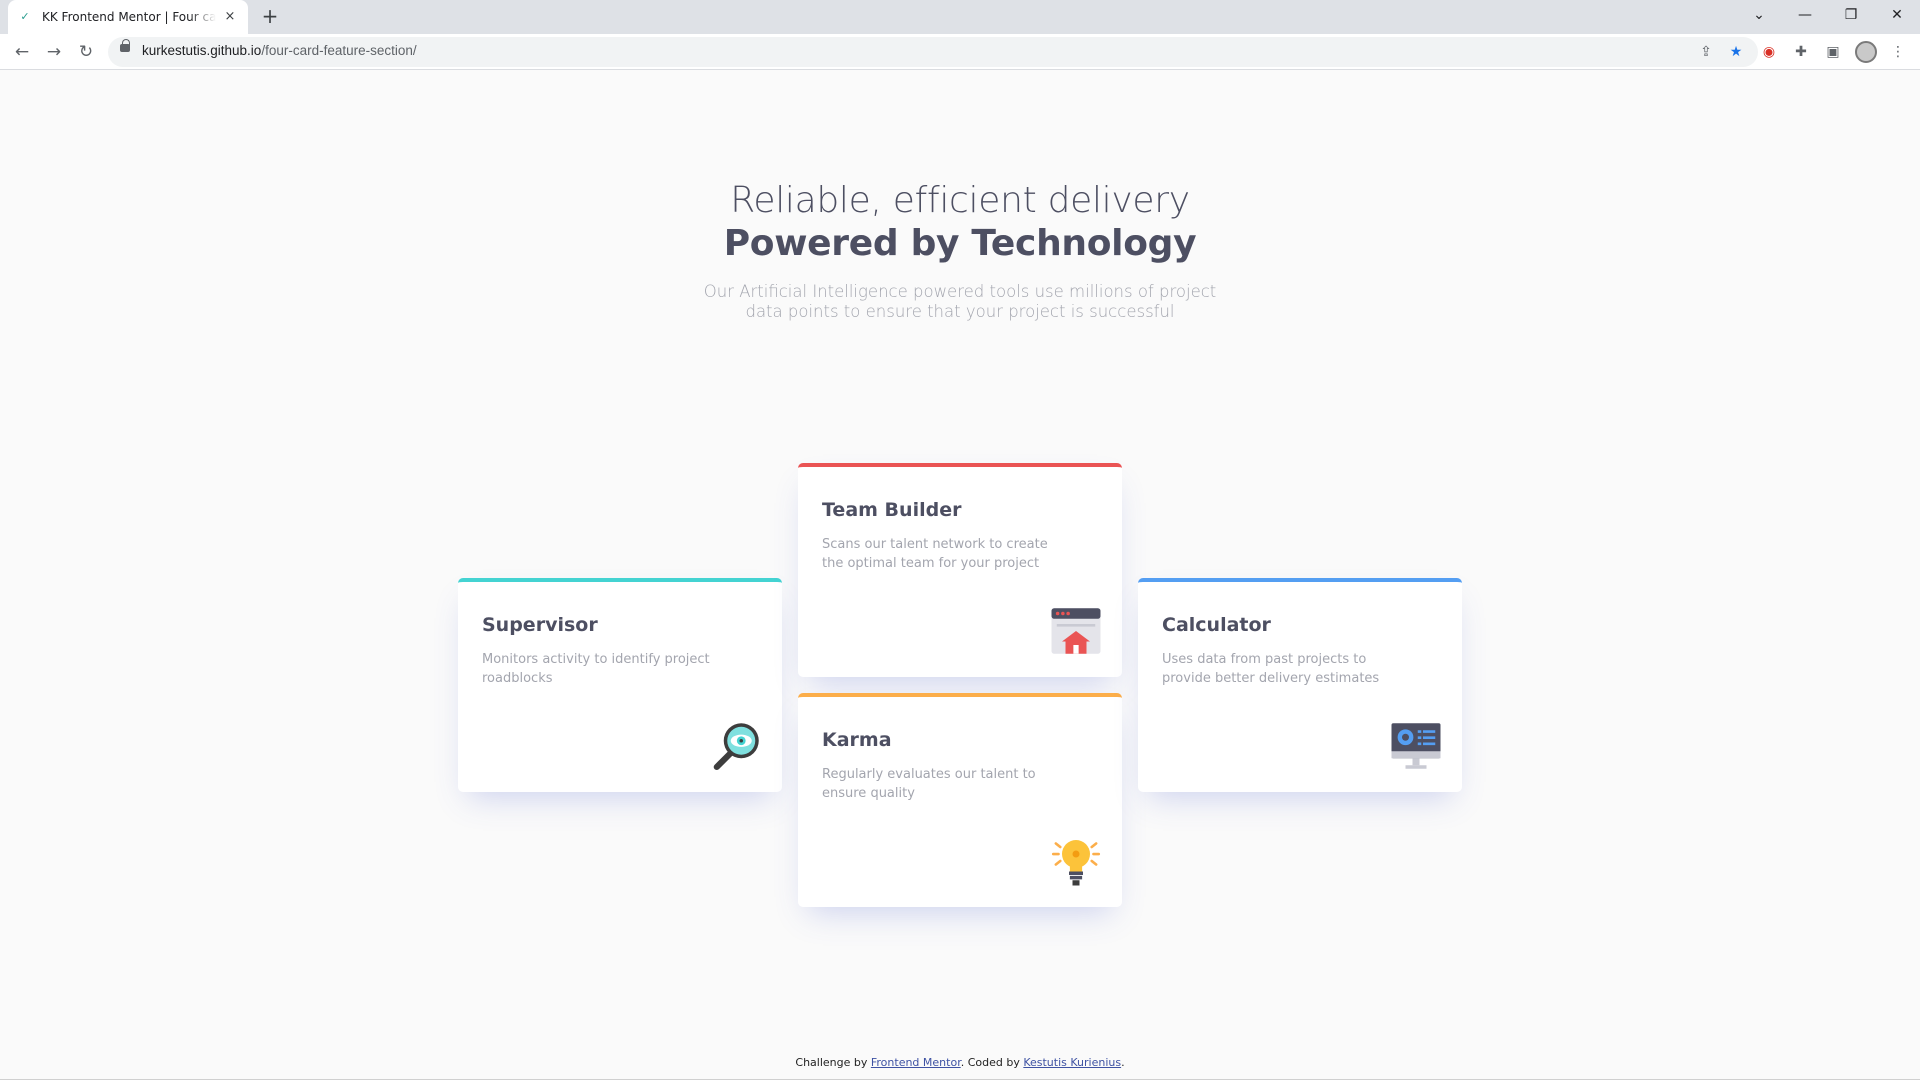  Describe the element at coordinates (86, 52) in the screenshot. I see `reload-button: ↻` at that location.